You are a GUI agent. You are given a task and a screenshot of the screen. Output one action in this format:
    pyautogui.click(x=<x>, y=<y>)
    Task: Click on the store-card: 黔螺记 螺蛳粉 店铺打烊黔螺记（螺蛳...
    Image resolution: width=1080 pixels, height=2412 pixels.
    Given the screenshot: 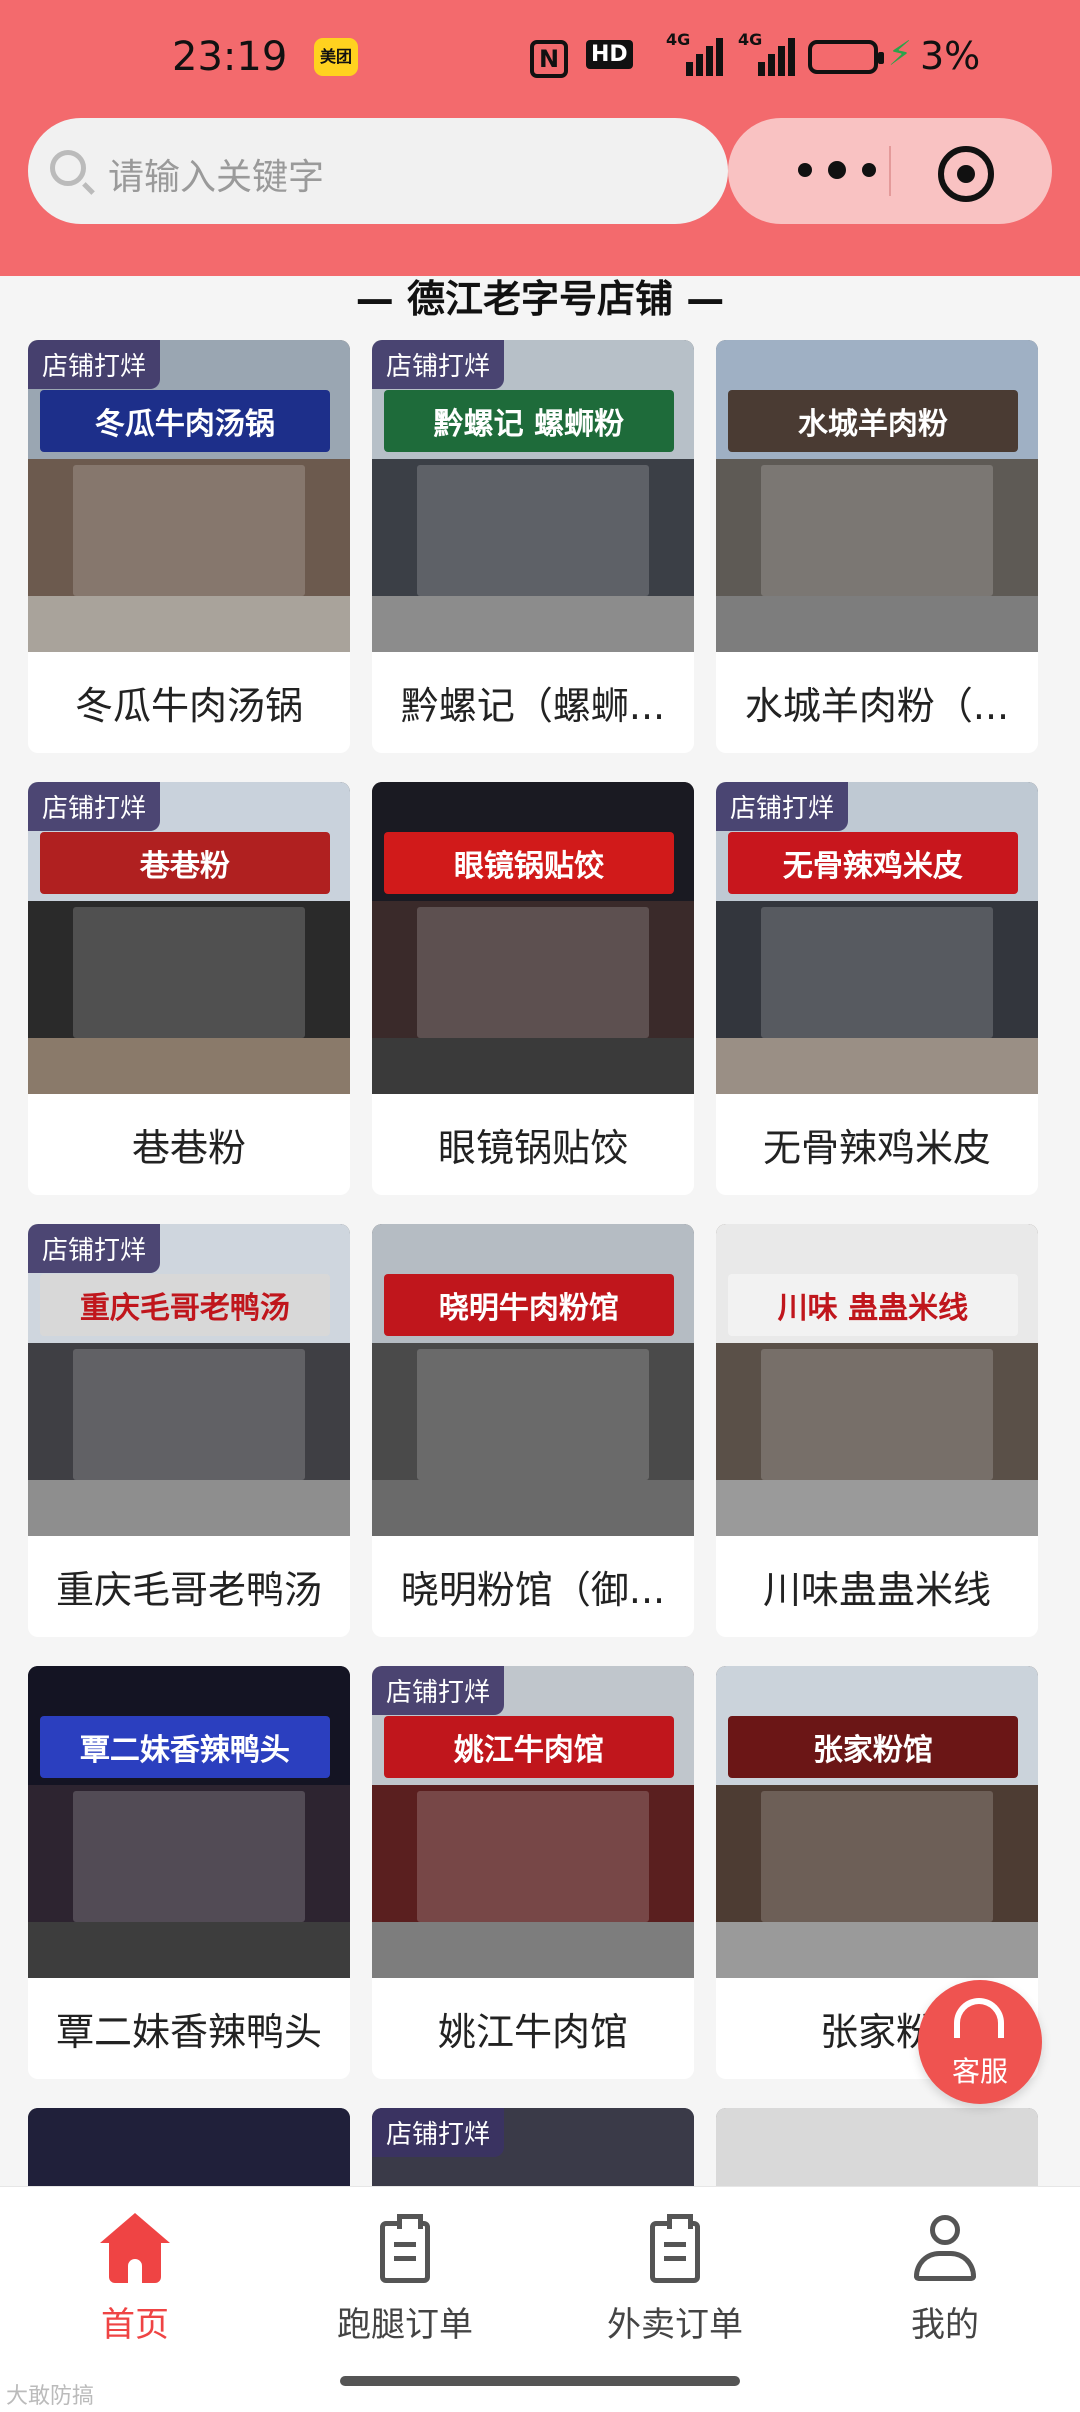 What is the action you would take?
    pyautogui.click(x=533, y=546)
    